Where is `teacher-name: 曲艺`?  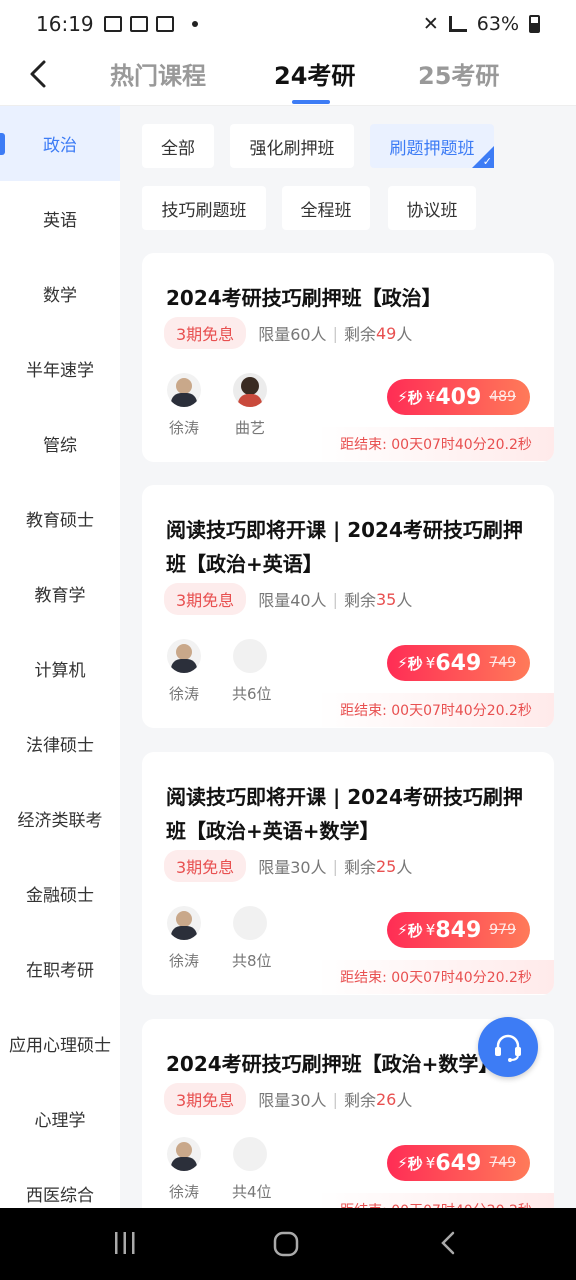
teacher-name: 曲艺 is located at coordinates (249, 428).